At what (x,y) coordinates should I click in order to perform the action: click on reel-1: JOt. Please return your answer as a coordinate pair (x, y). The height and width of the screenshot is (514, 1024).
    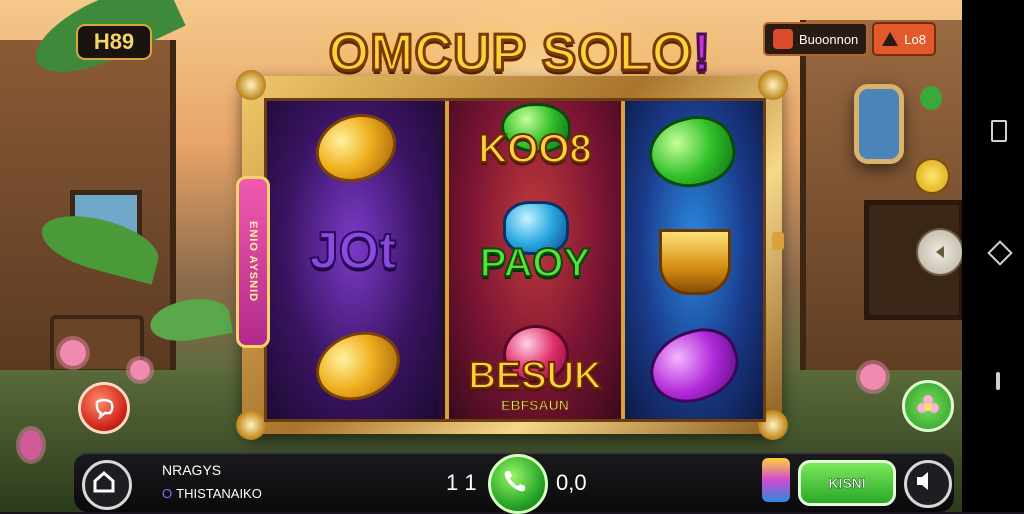
    Looking at the image, I should click on (353, 260).